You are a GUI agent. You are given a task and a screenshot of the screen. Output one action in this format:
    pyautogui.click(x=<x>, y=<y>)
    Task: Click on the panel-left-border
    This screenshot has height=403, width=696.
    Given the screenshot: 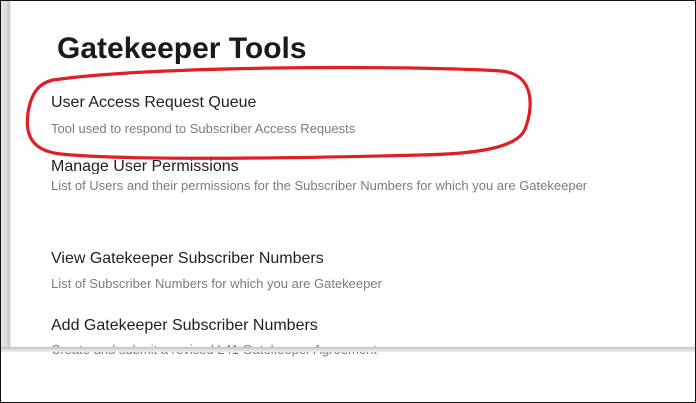 What is the action you would take?
    pyautogui.click(x=6, y=174)
    